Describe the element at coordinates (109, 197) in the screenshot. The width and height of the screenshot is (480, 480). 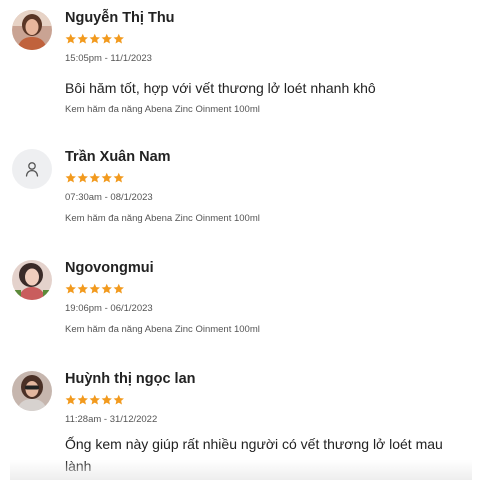
I see `review-timestamp: 07:30am - 08/1/2023` at that location.